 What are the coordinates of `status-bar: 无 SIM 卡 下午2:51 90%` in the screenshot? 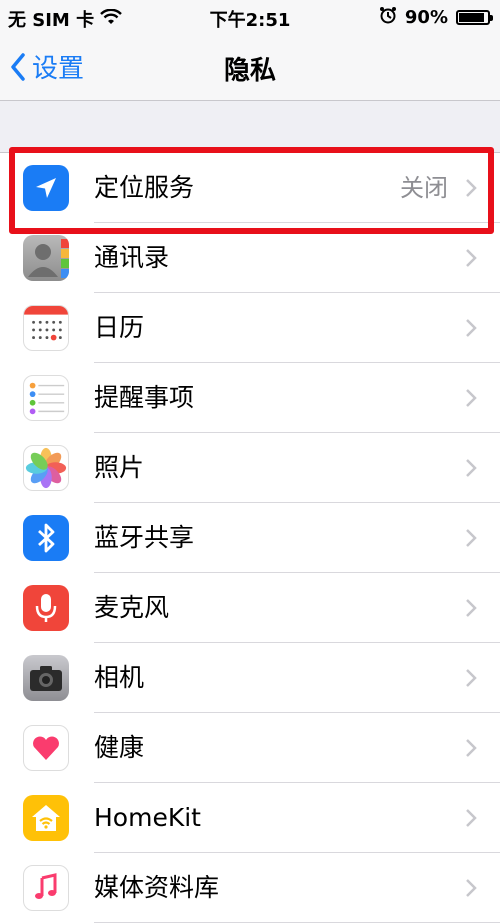 It's located at (250, 17).